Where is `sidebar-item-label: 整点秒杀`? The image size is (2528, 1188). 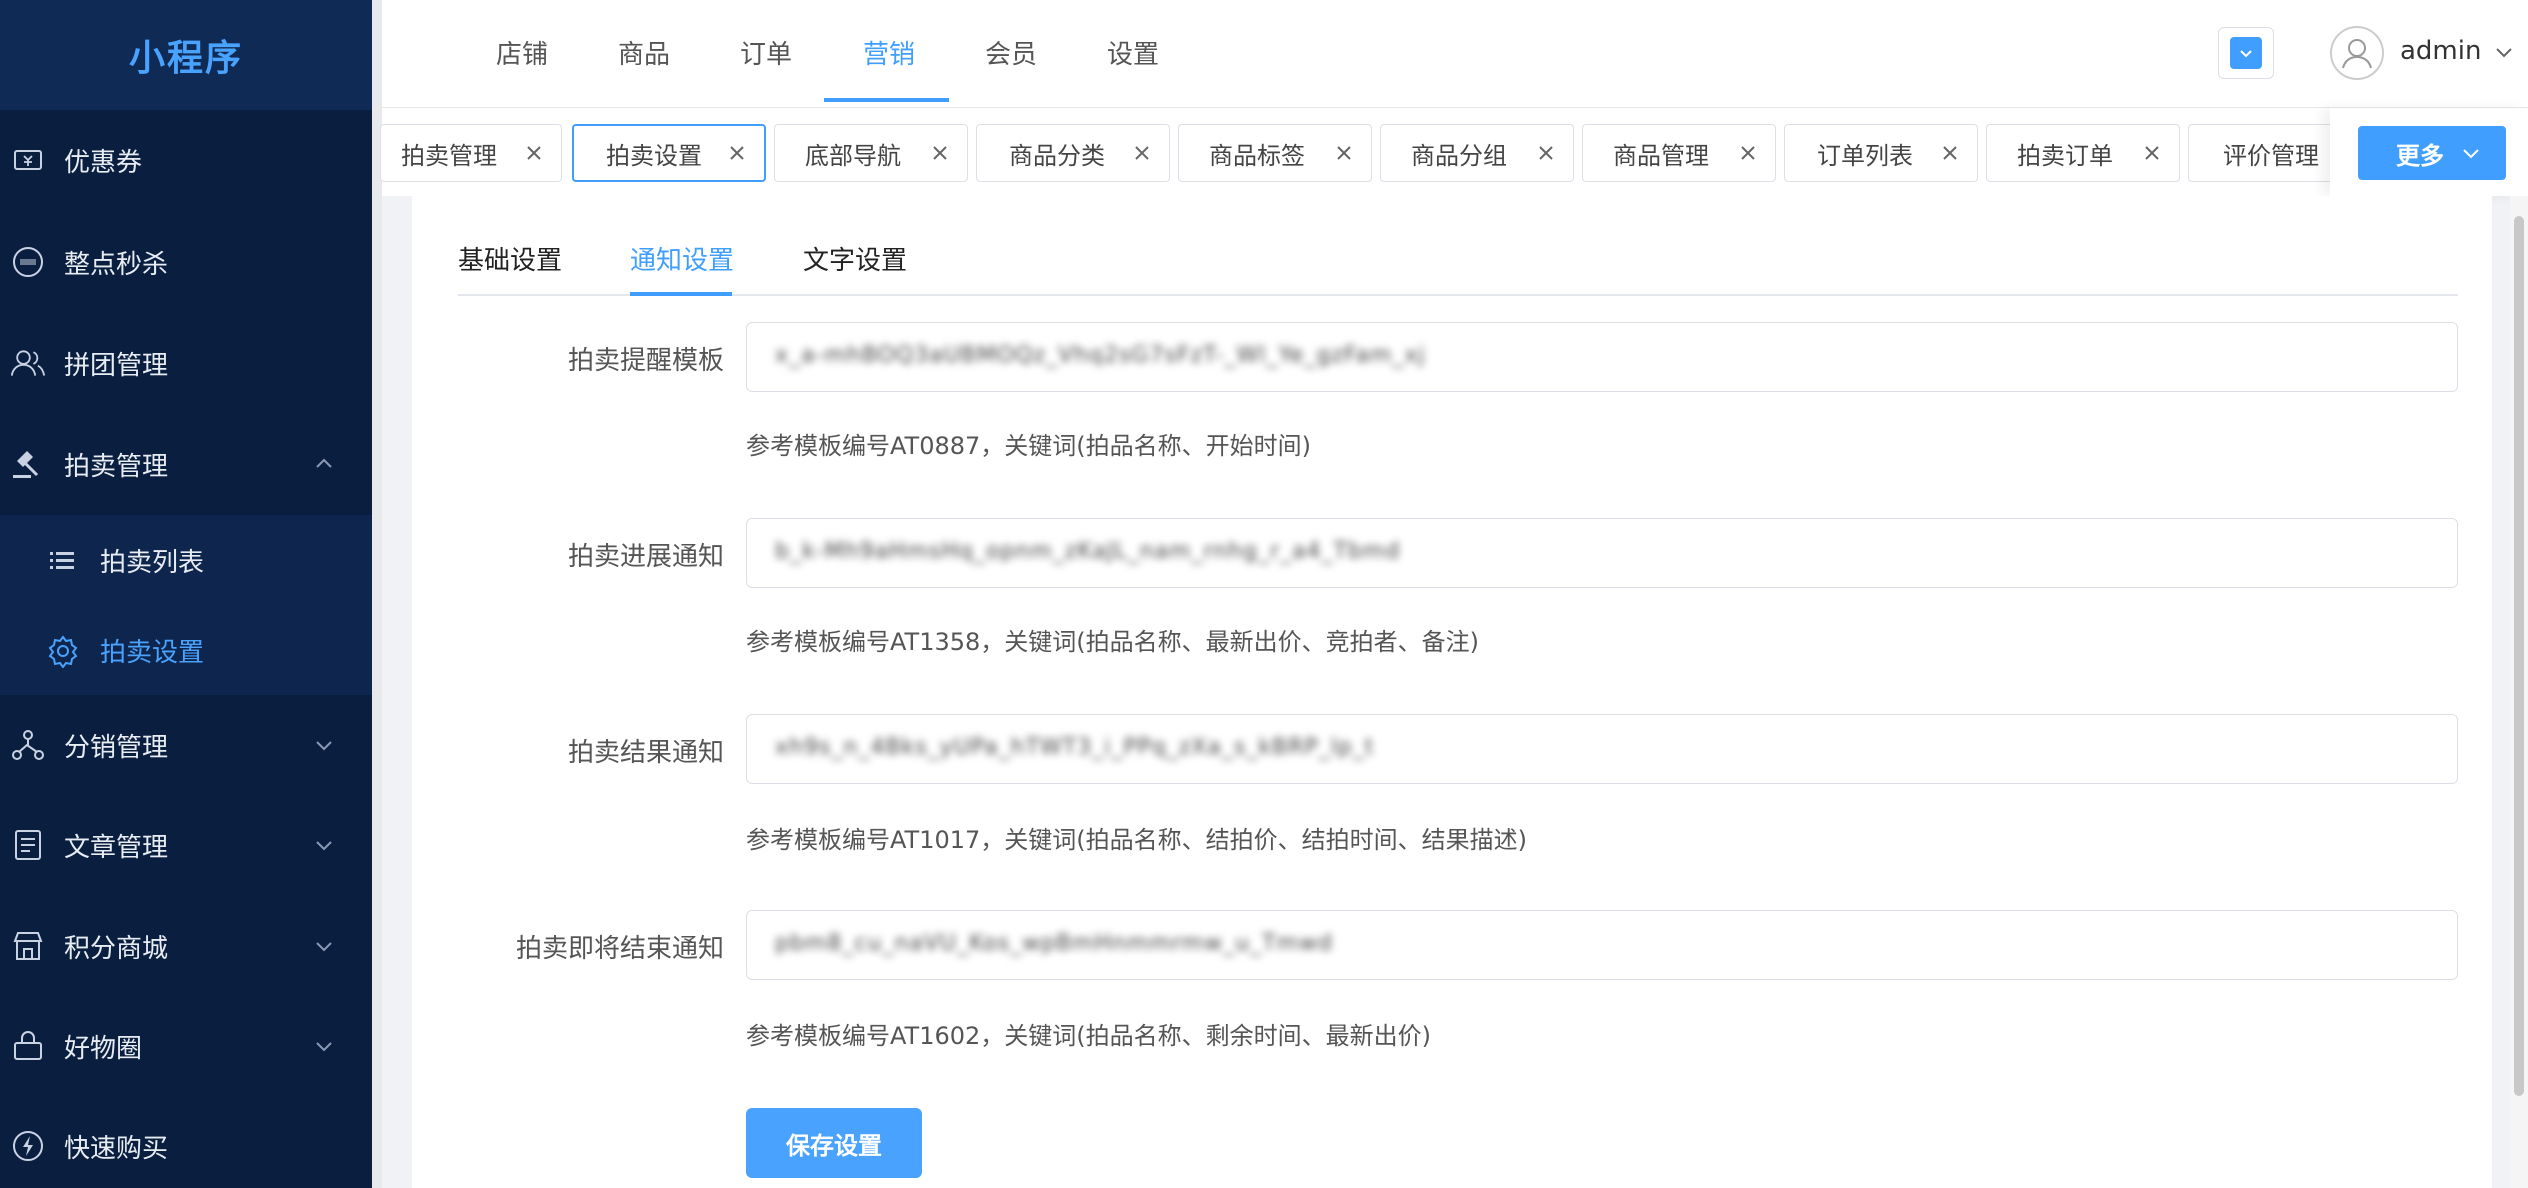
sidebar-item-label: 整点秒杀 is located at coordinates (116, 264).